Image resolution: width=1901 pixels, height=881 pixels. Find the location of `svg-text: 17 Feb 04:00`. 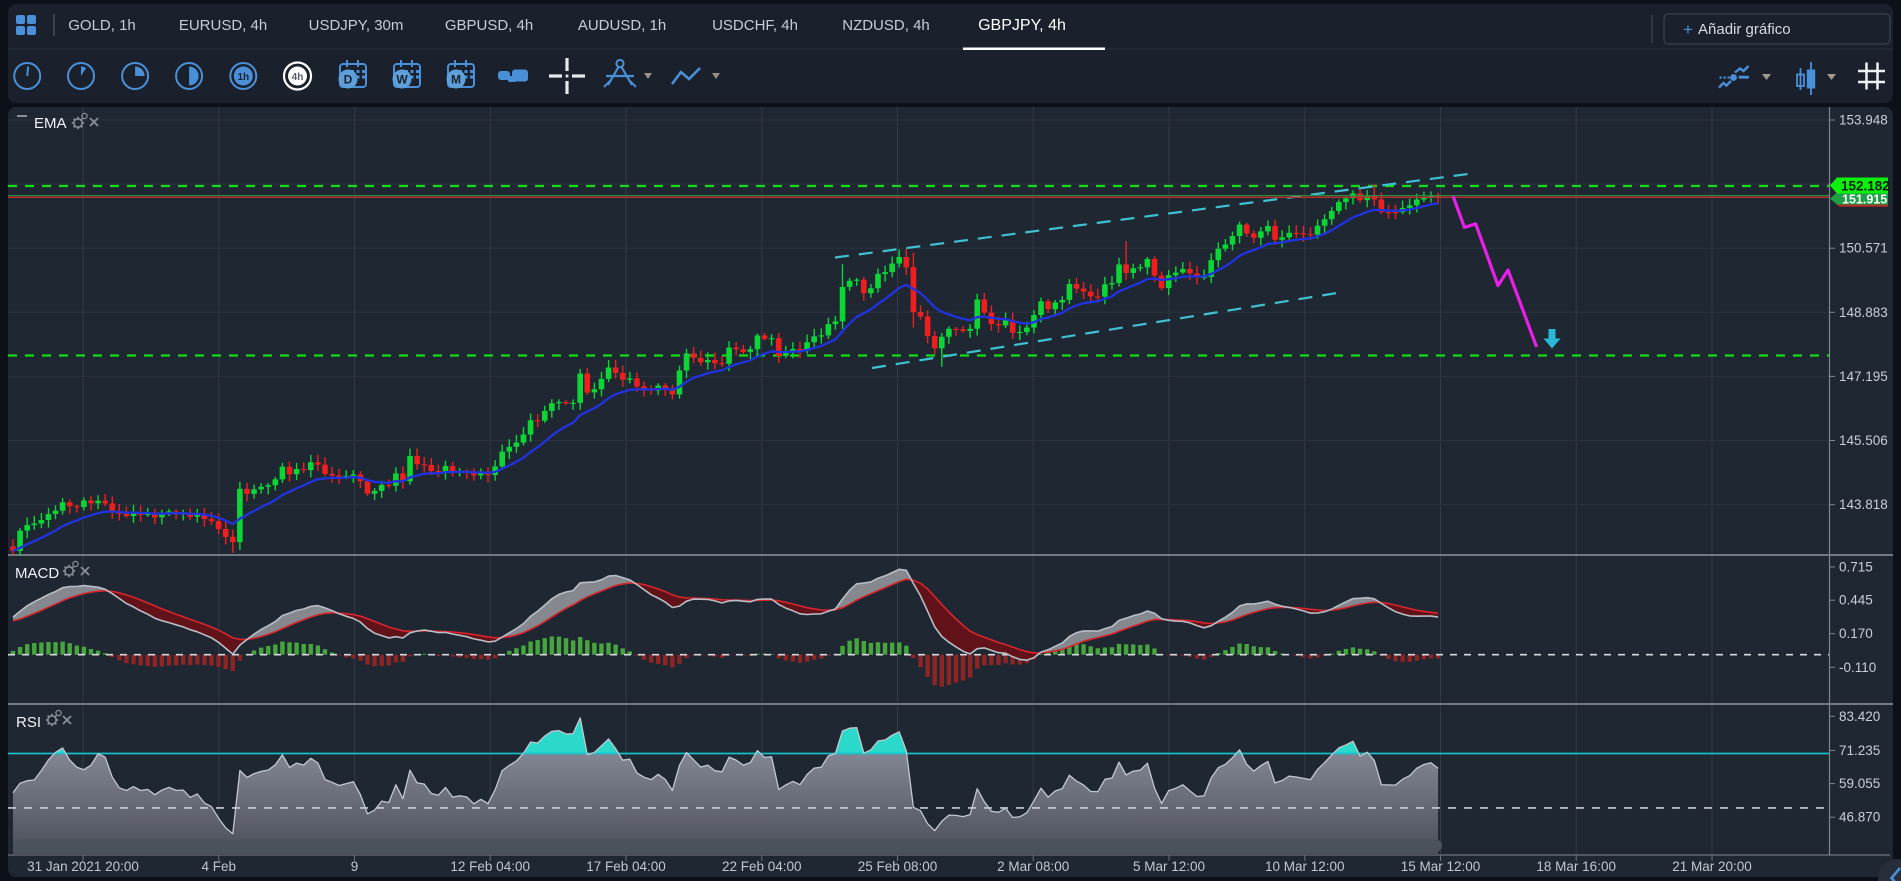

svg-text: 17 Feb 04:00 is located at coordinates (626, 866).